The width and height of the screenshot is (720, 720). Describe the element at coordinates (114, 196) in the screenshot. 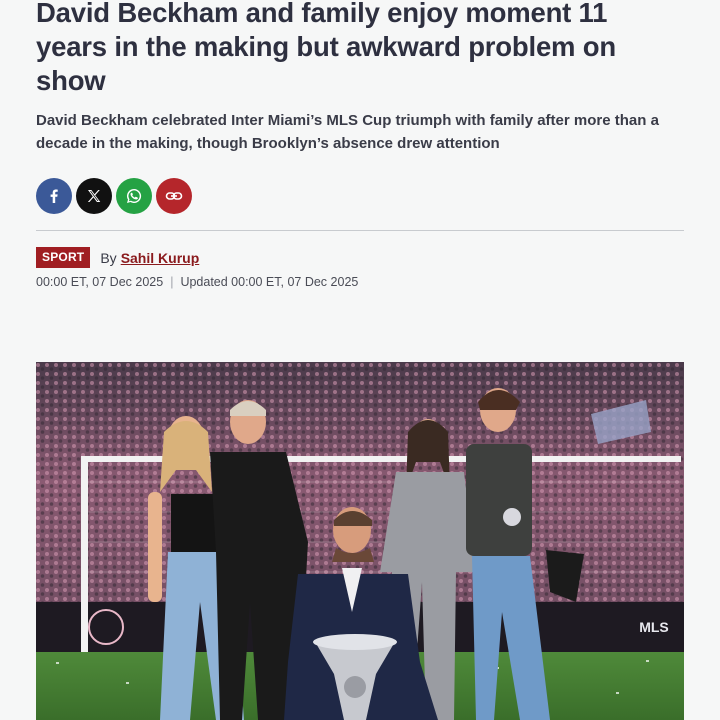

I see `share-bar` at that location.